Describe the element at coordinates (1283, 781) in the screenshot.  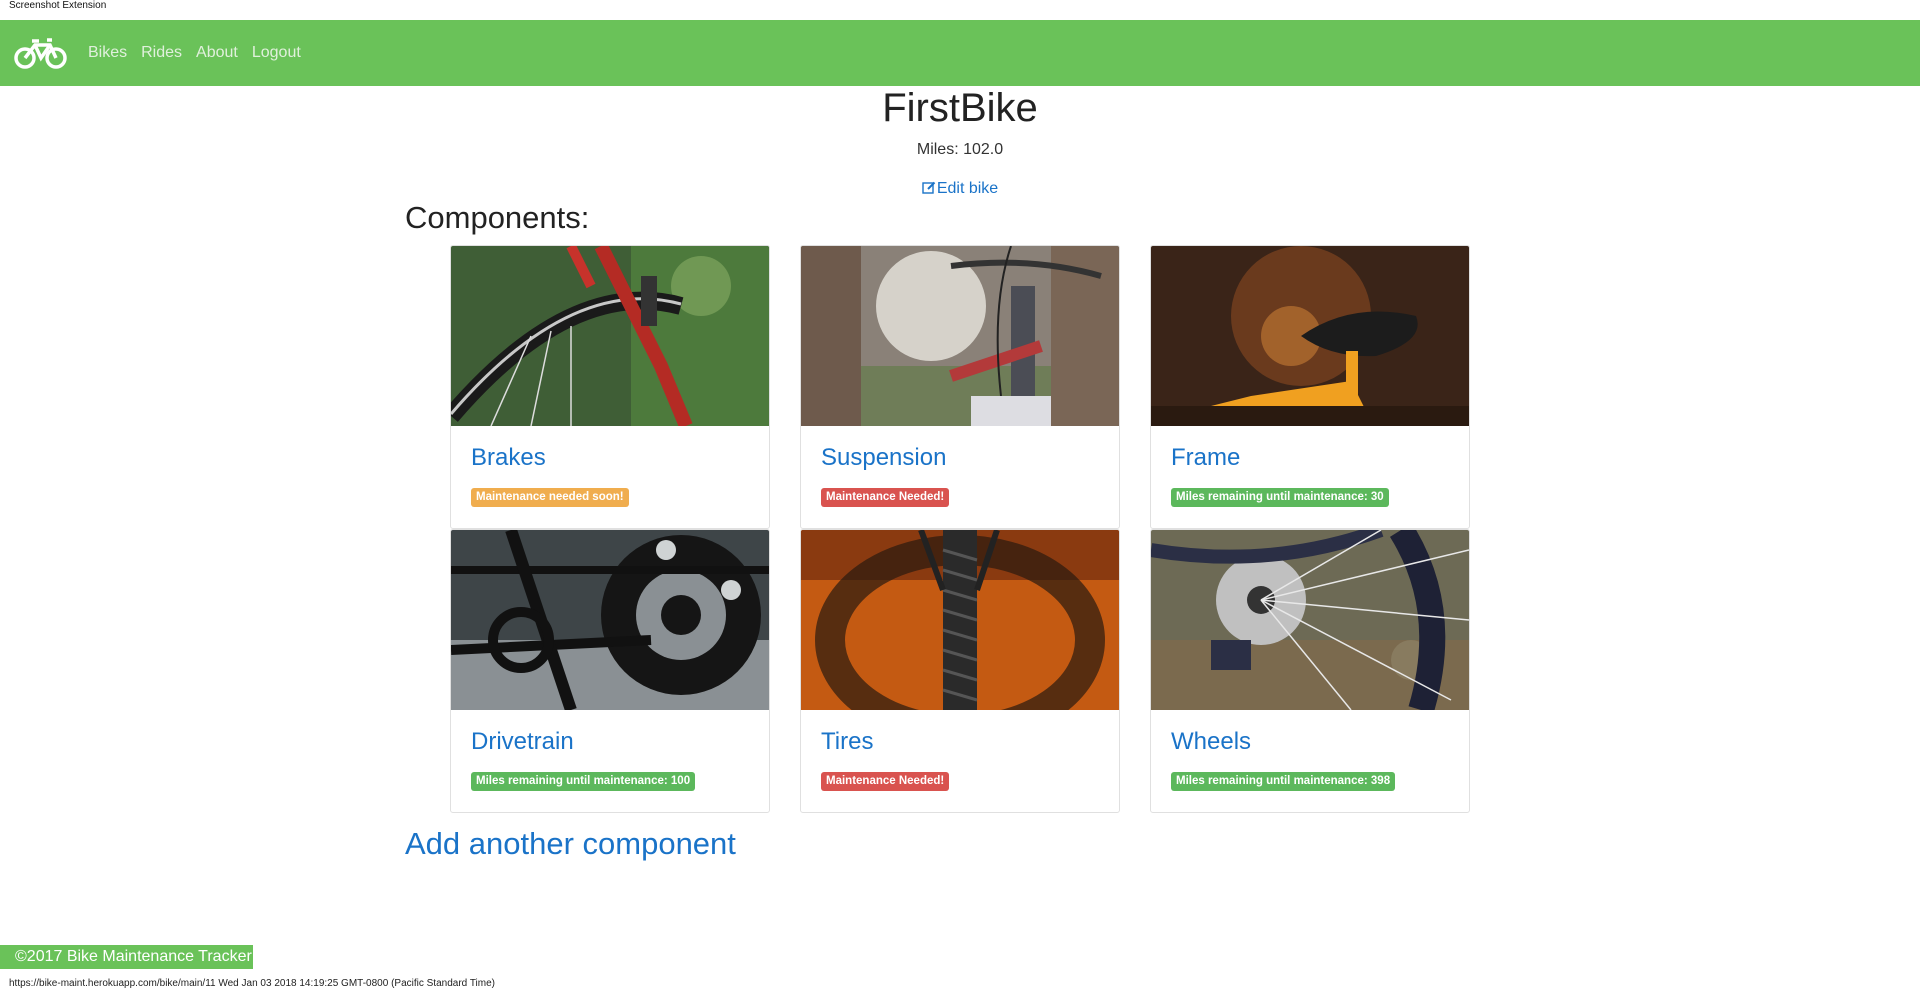
I see `status-badge: Miles remaining until maintenance: 398` at that location.